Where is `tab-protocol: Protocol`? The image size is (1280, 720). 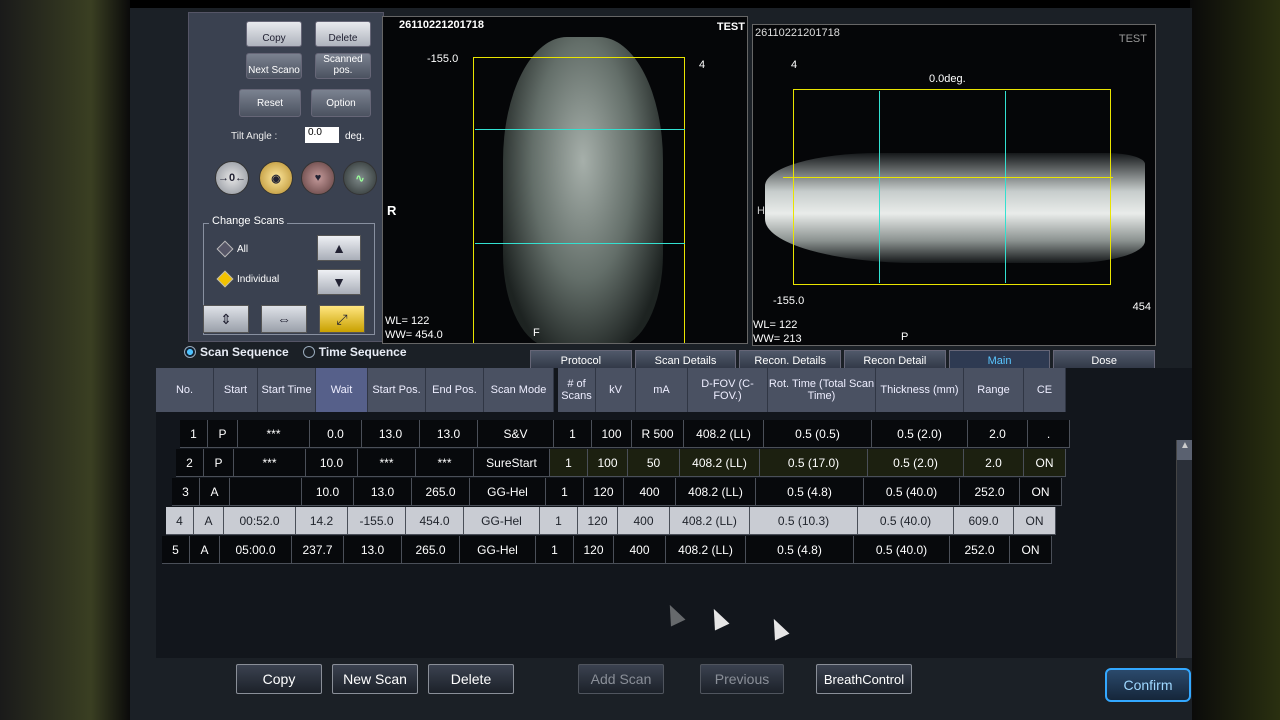
tab-protocol: Protocol is located at coordinates (581, 360).